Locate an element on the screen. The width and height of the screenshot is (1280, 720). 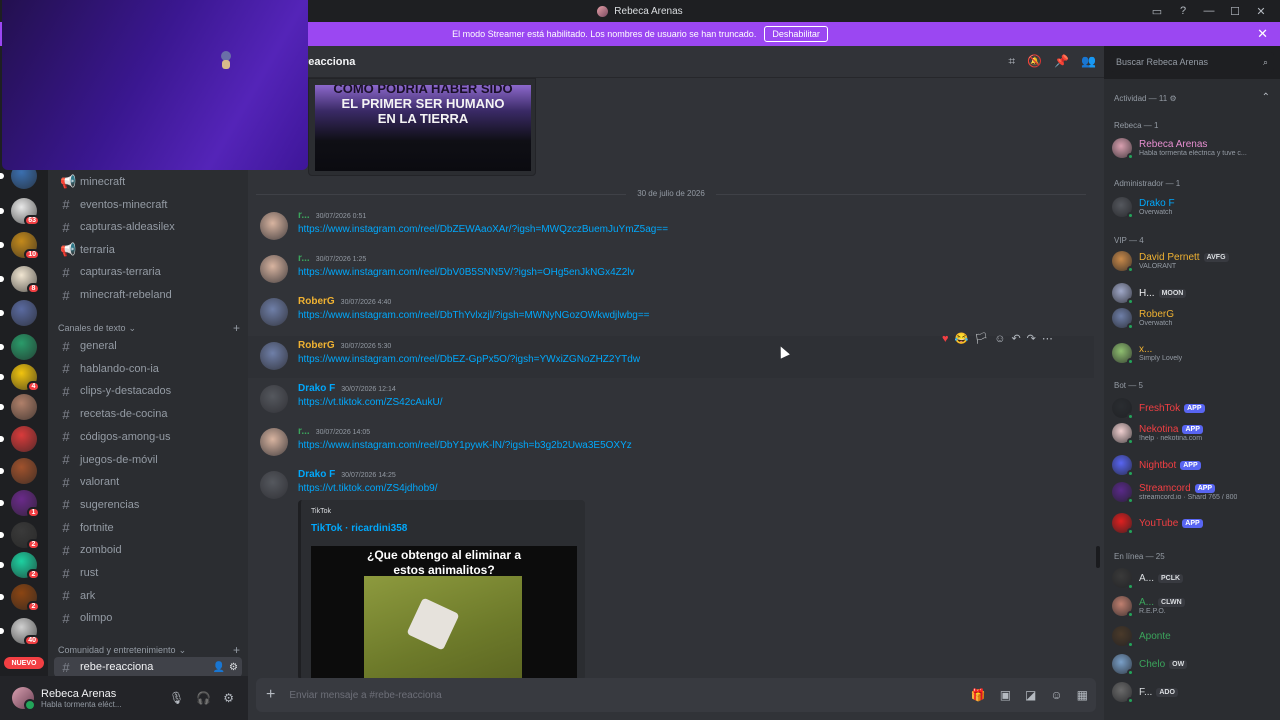
chevron-up-icon: ⌃ is located at coordinates (1266, 97).